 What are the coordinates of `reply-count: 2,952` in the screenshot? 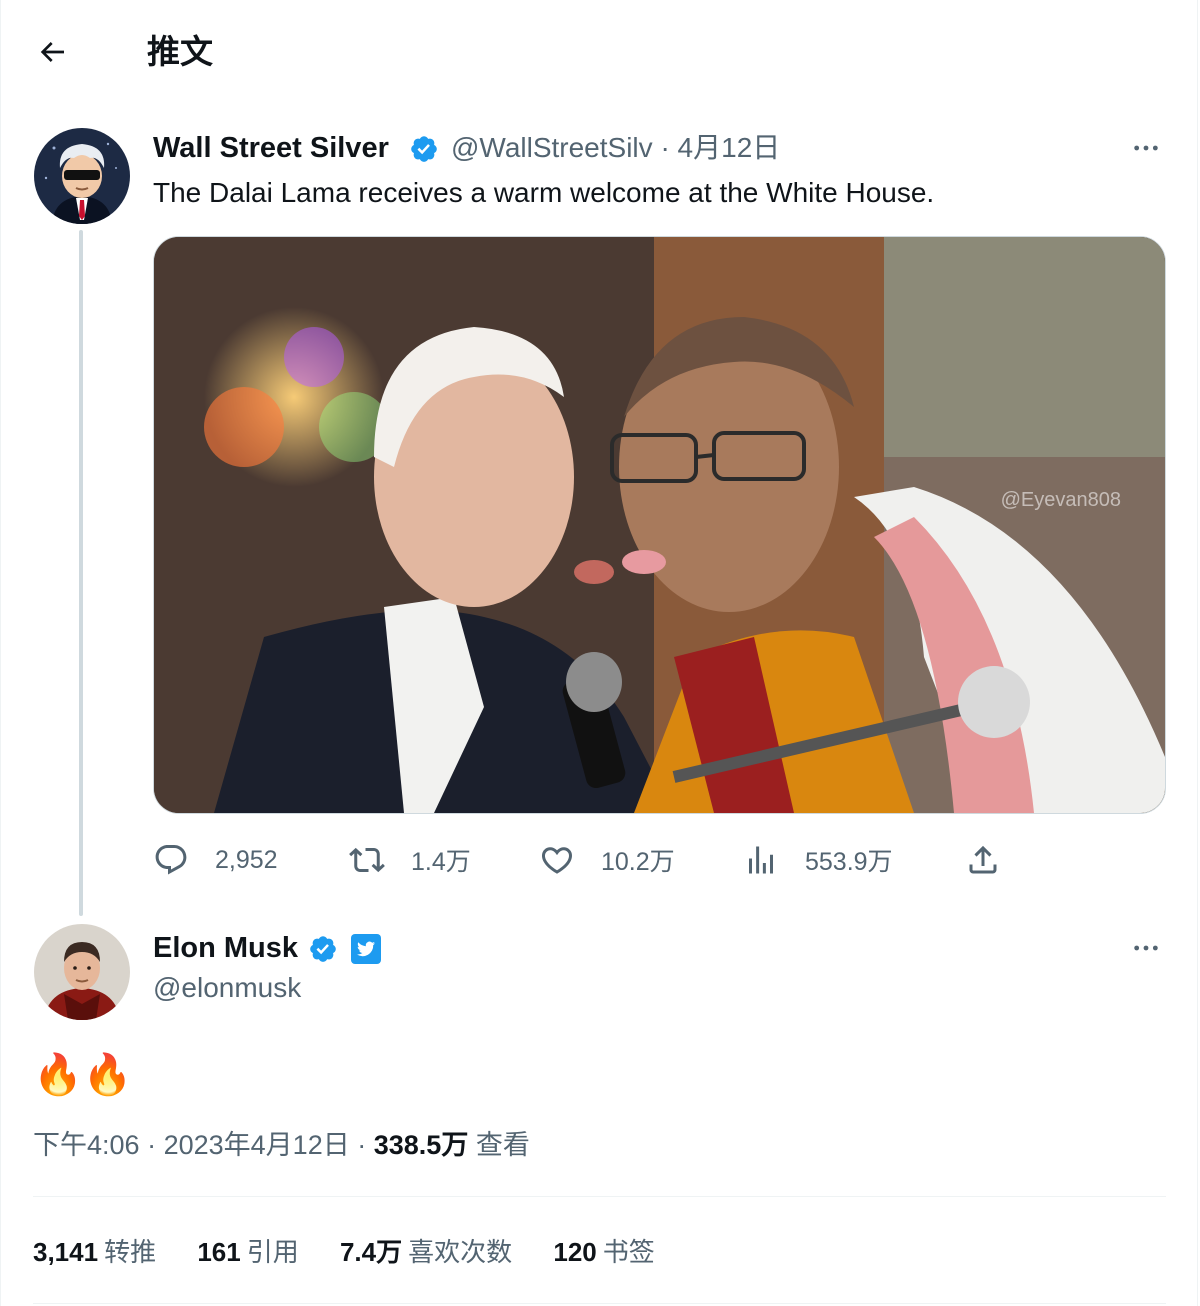 It's located at (246, 859).